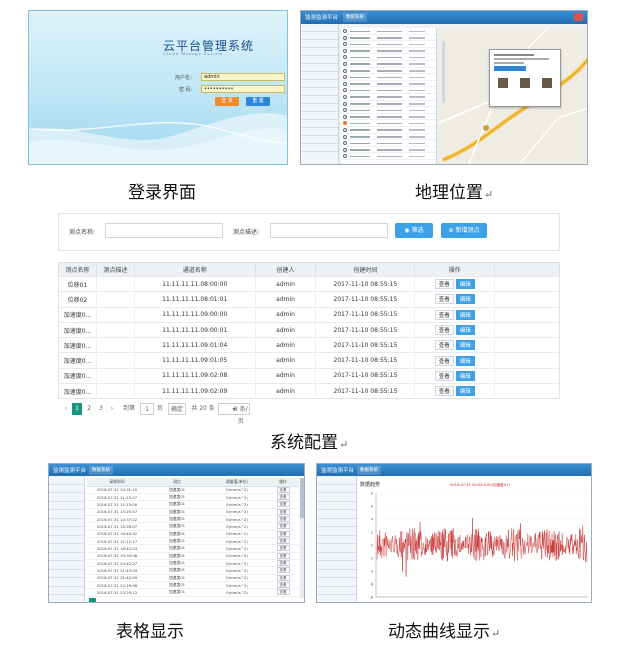 This screenshot has width=622, height=646. What do you see at coordinates (258, 101) in the screenshot?
I see `reset-button: 重 置` at bounding box center [258, 101].